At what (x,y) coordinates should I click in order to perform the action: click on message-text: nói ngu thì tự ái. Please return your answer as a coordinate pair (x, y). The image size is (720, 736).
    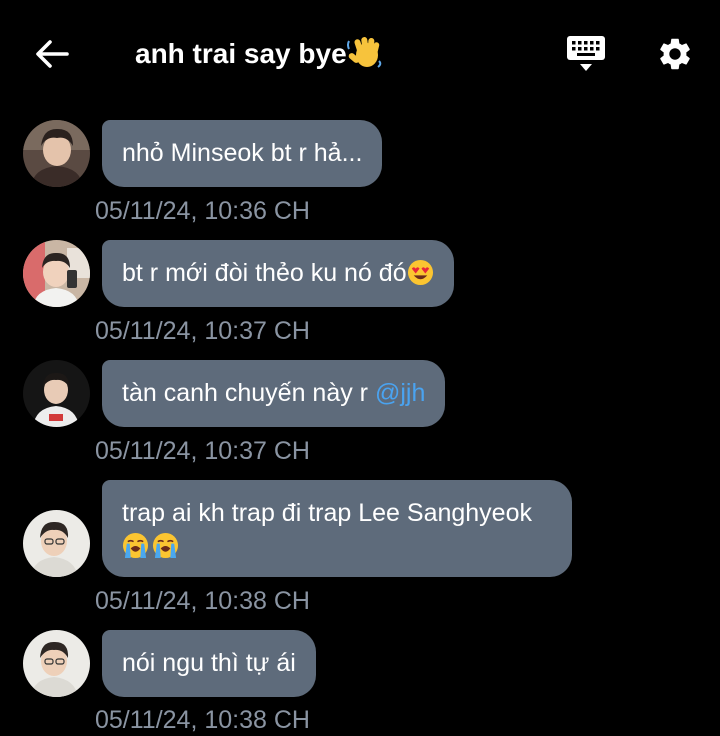
    Looking at the image, I should click on (209, 663).